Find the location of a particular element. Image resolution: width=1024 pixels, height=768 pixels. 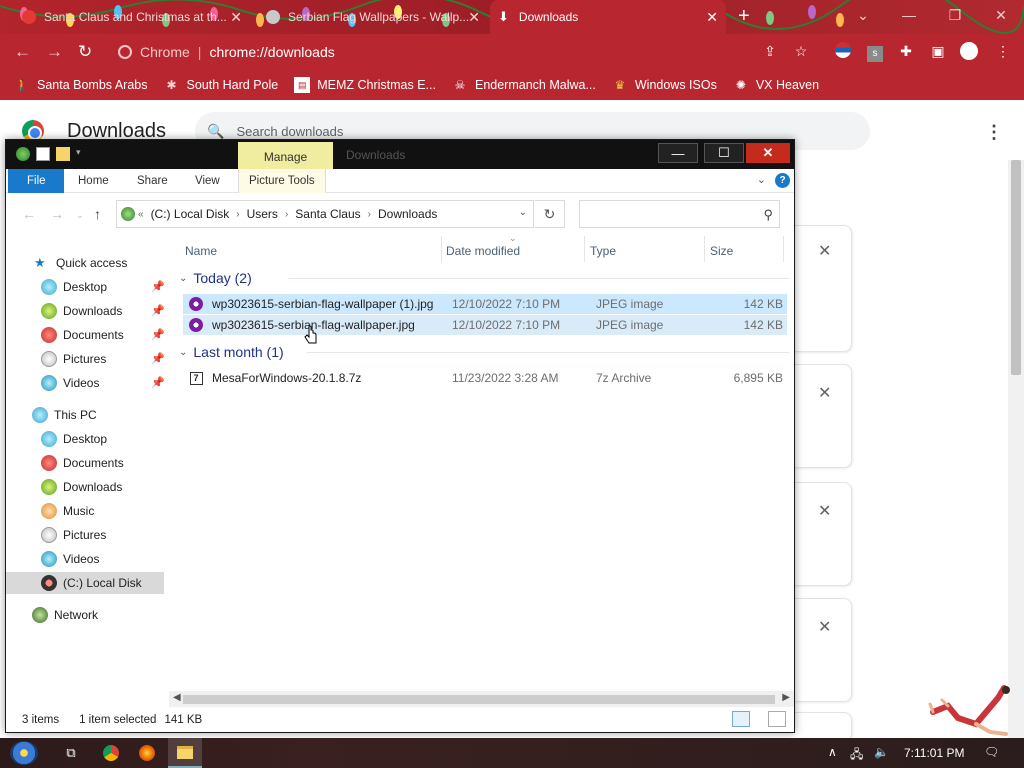

share-icon: ⇪ is located at coordinates (770, 51).